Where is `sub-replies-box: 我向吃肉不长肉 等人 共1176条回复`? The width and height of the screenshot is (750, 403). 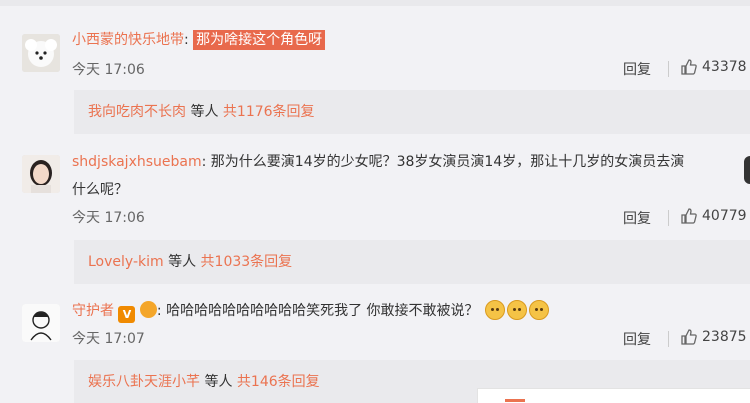
sub-replies-box: 我向吃肉不长肉 等人 共1176条回复 is located at coordinates (412, 112).